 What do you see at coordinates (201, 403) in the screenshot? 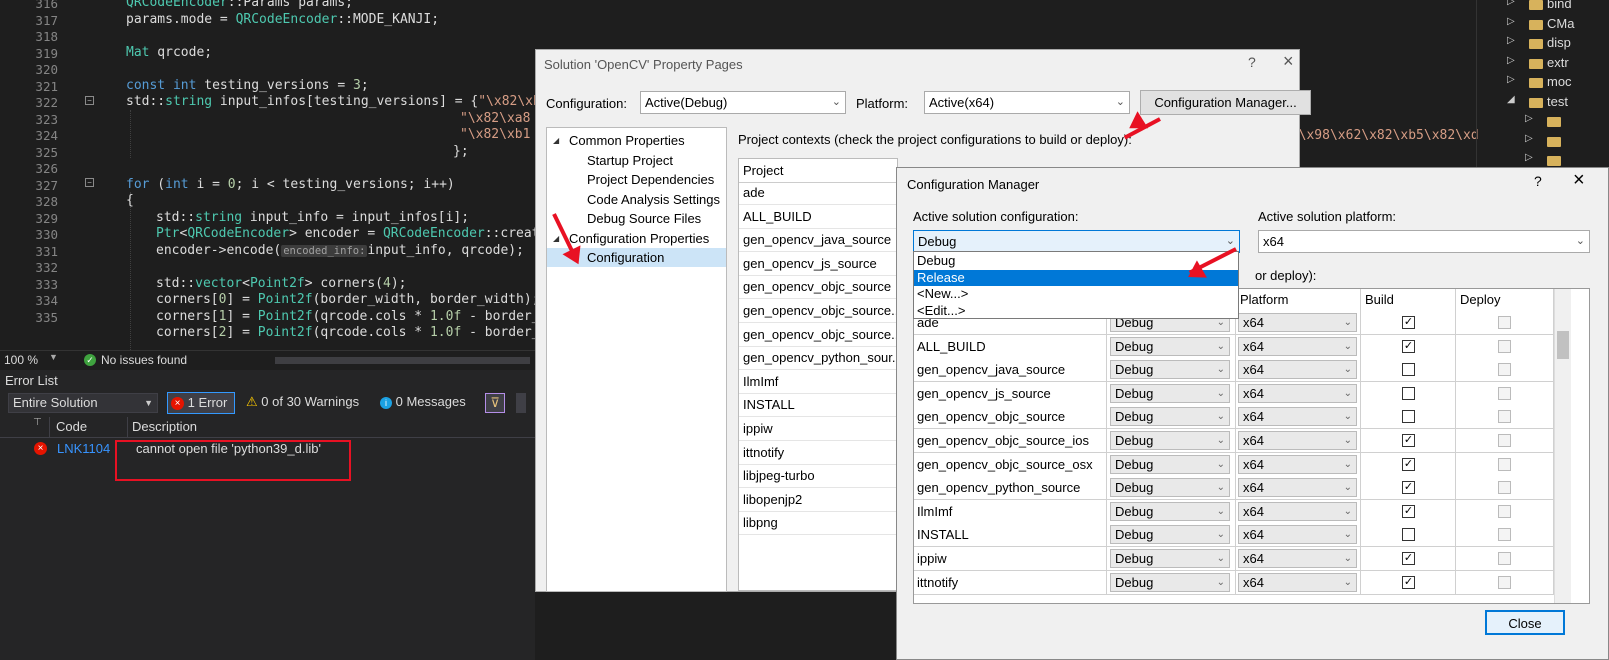
I see `errors-filter-button: × 1 Error` at bounding box center [201, 403].